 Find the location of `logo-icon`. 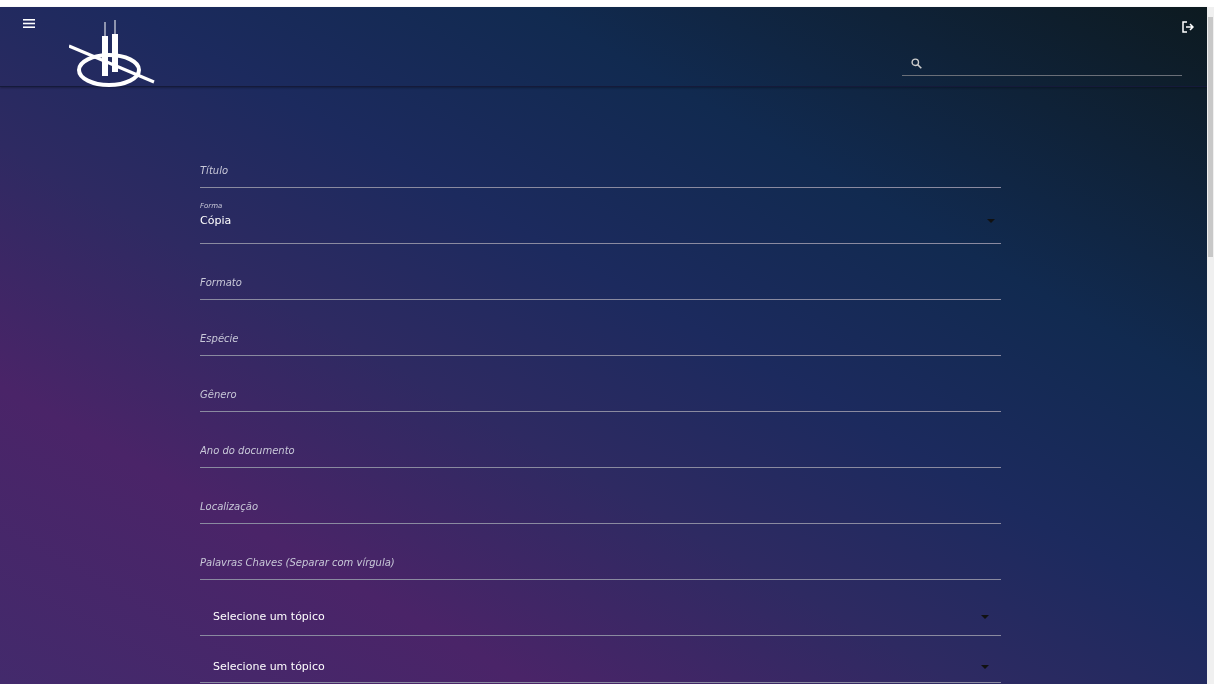

logo-icon is located at coordinates (112, 54).